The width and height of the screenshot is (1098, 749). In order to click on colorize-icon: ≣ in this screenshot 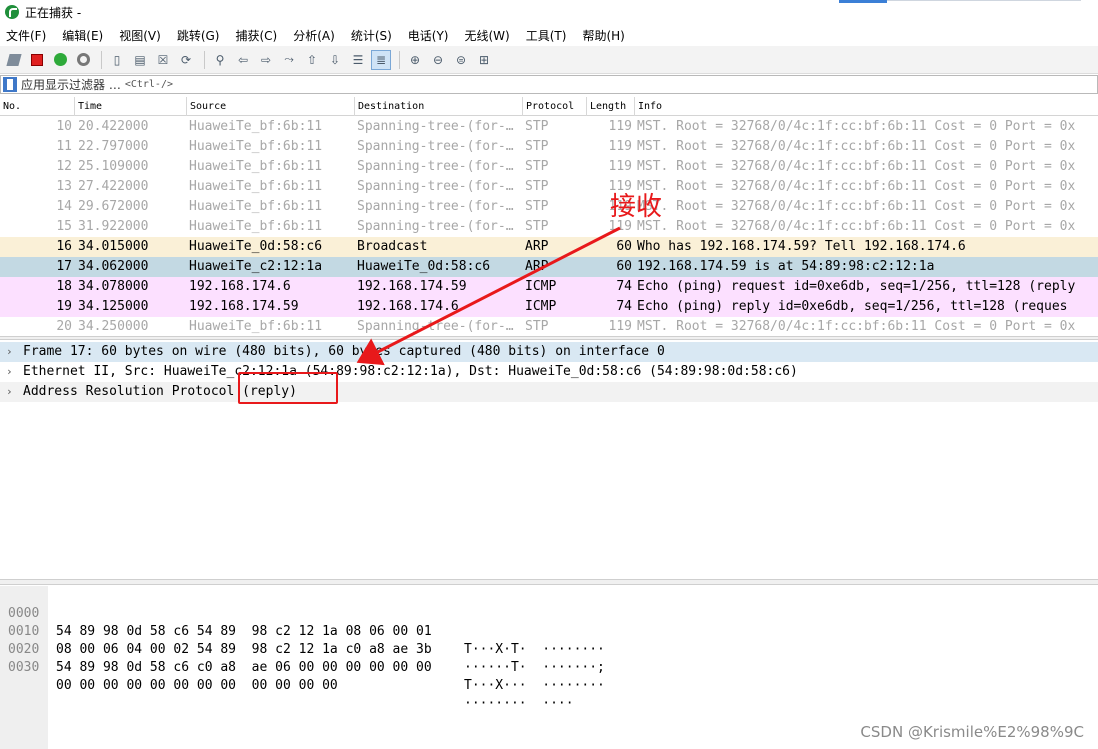, I will do `click(381, 59)`.